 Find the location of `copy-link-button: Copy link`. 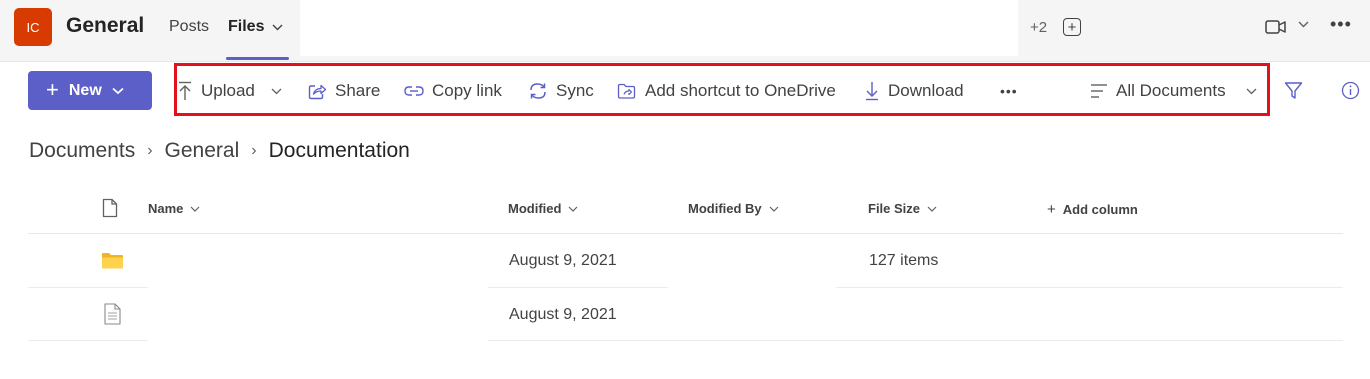

copy-link-button: Copy link is located at coordinates (453, 91).